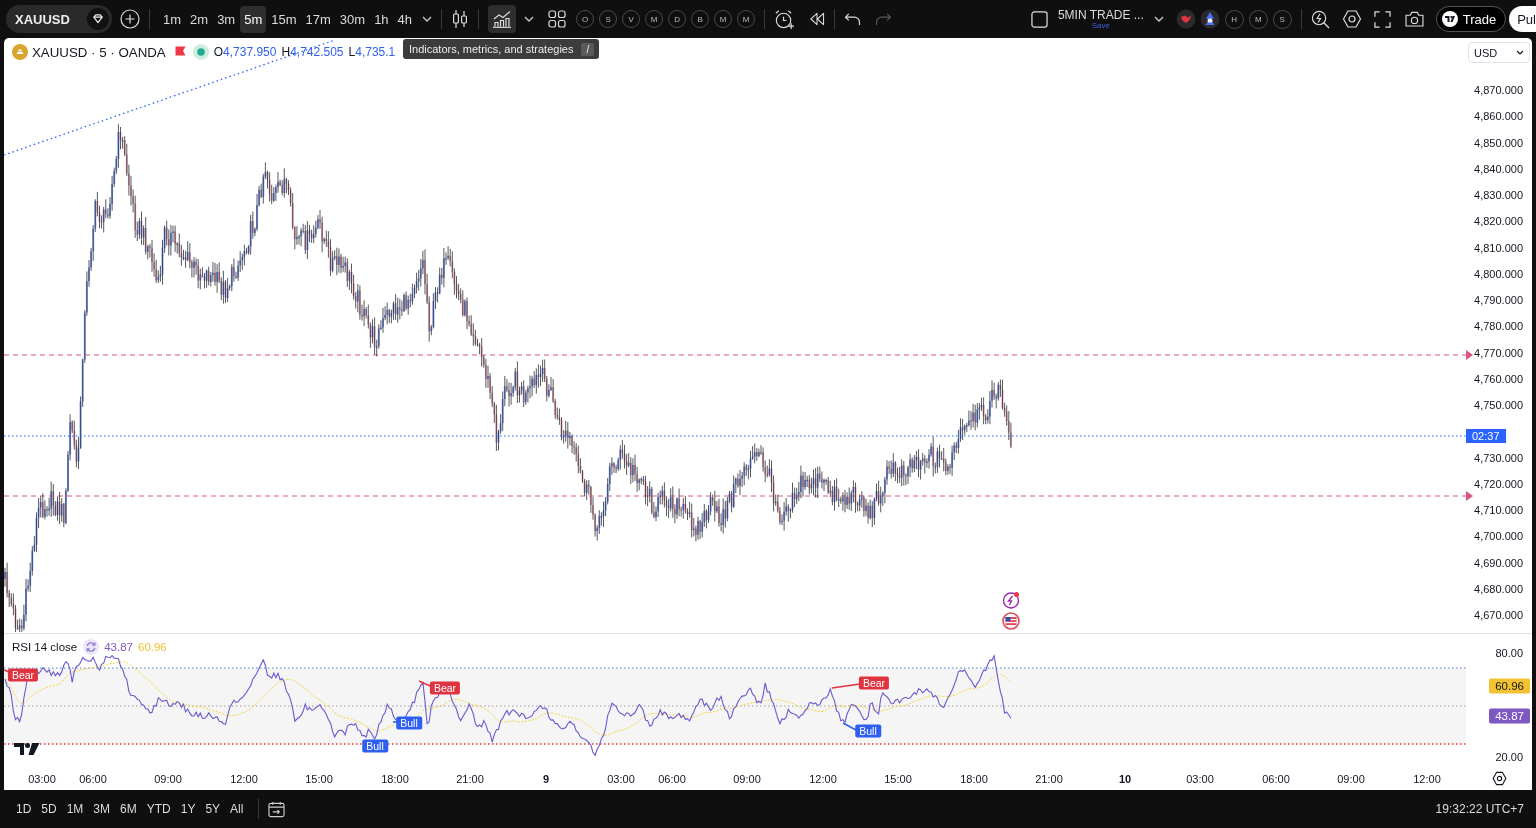  What do you see at coordinates (1498, 169) in the screenshot?
I see `price-axis-label: 4,840.000` at bounding box center [1498, 169].